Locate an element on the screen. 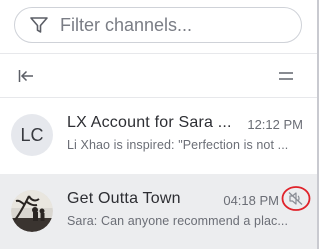 Image resolution: width=320 pixels, height=249 pixels. avatar: LC is located at coordinates (32, 135).